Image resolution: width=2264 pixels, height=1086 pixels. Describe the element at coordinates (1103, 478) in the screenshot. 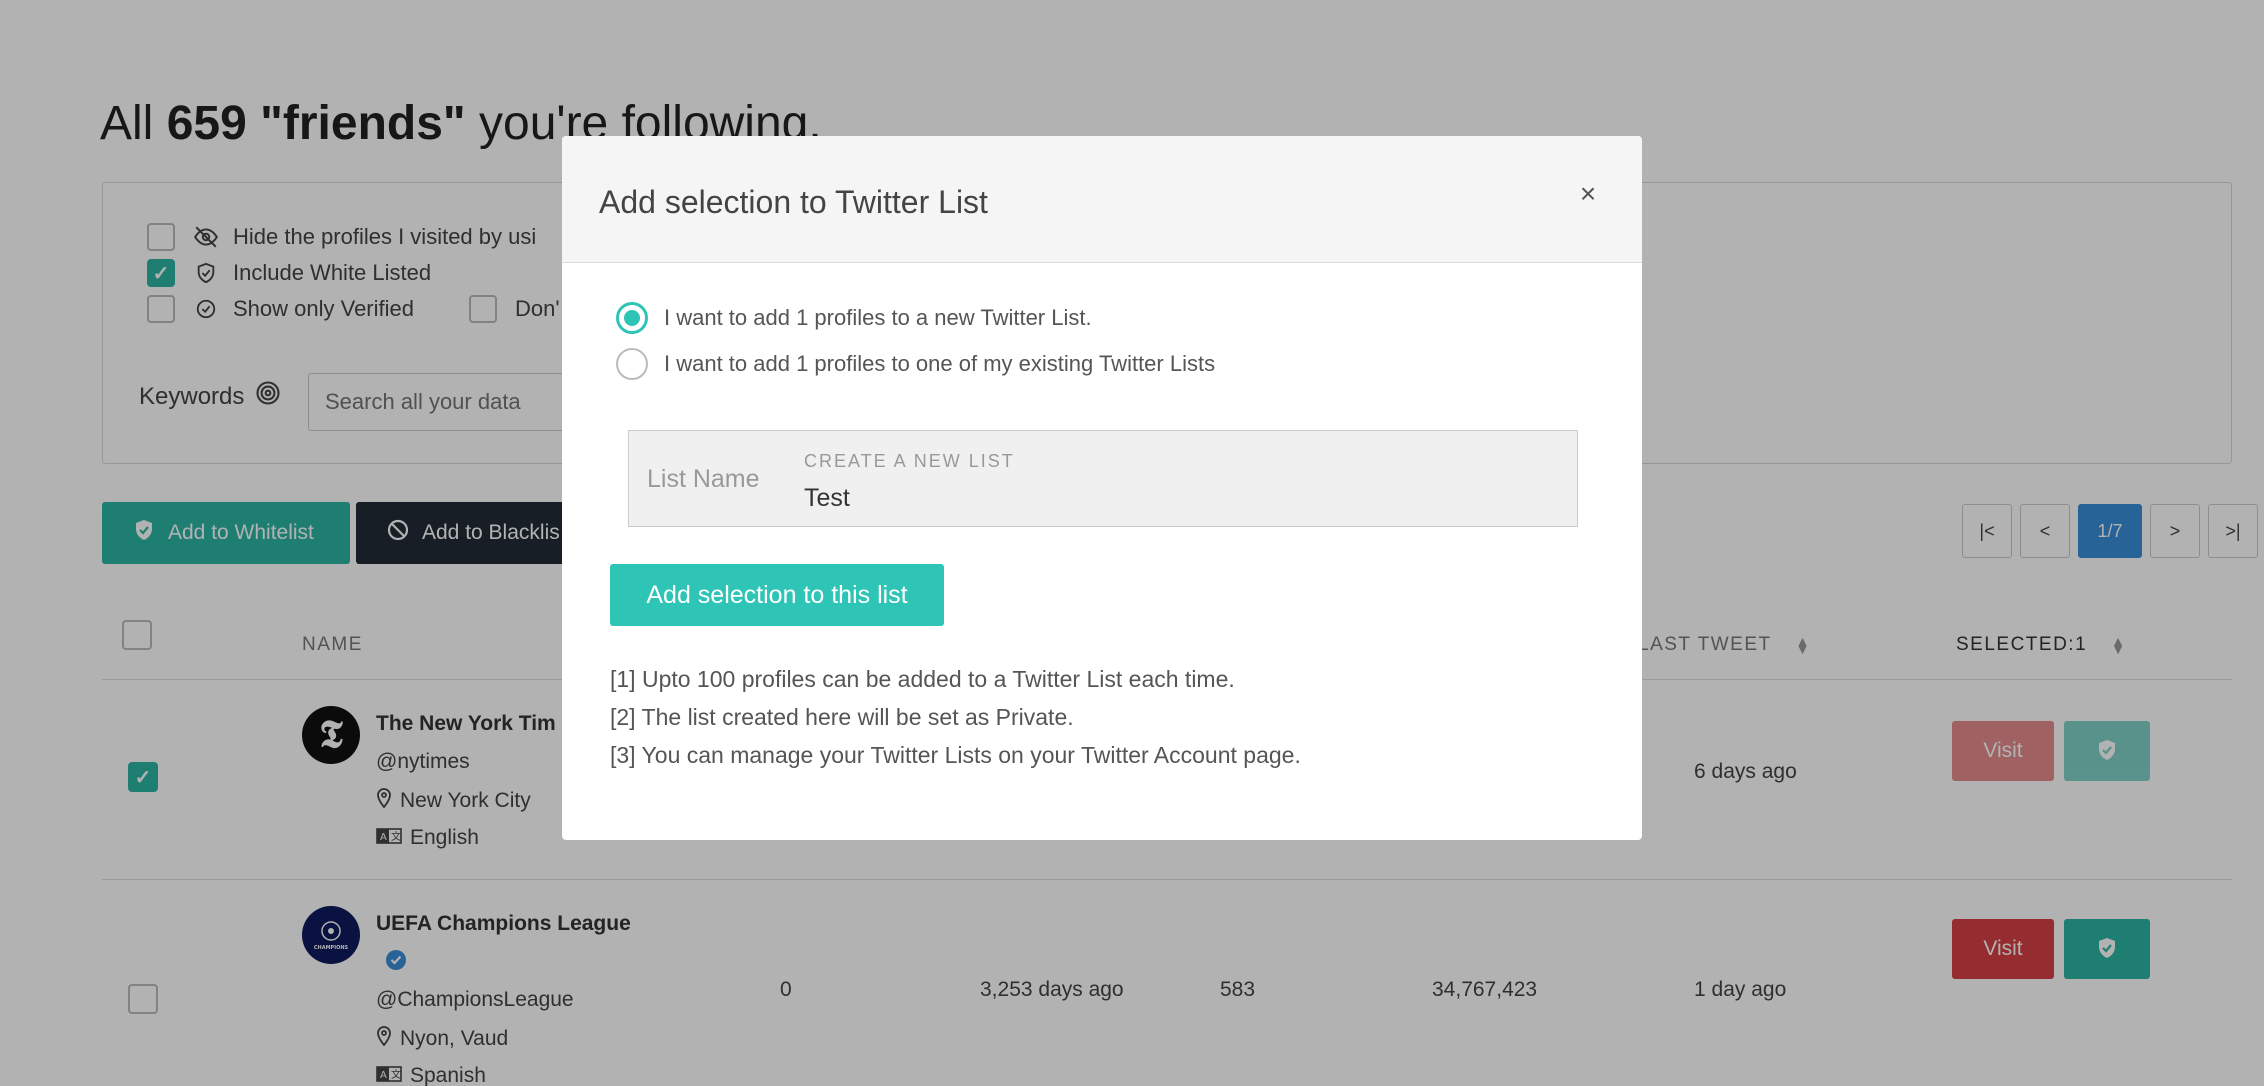

I see `list-name-field: List Name CREATE A NEW LIST` at that location.